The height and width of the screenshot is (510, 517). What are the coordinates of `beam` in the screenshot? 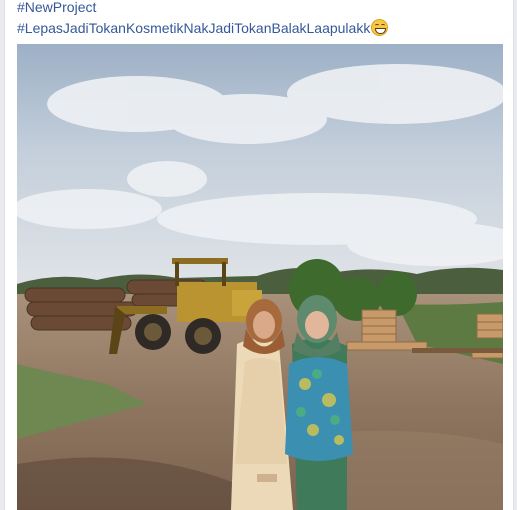 It's located at (457, 350).